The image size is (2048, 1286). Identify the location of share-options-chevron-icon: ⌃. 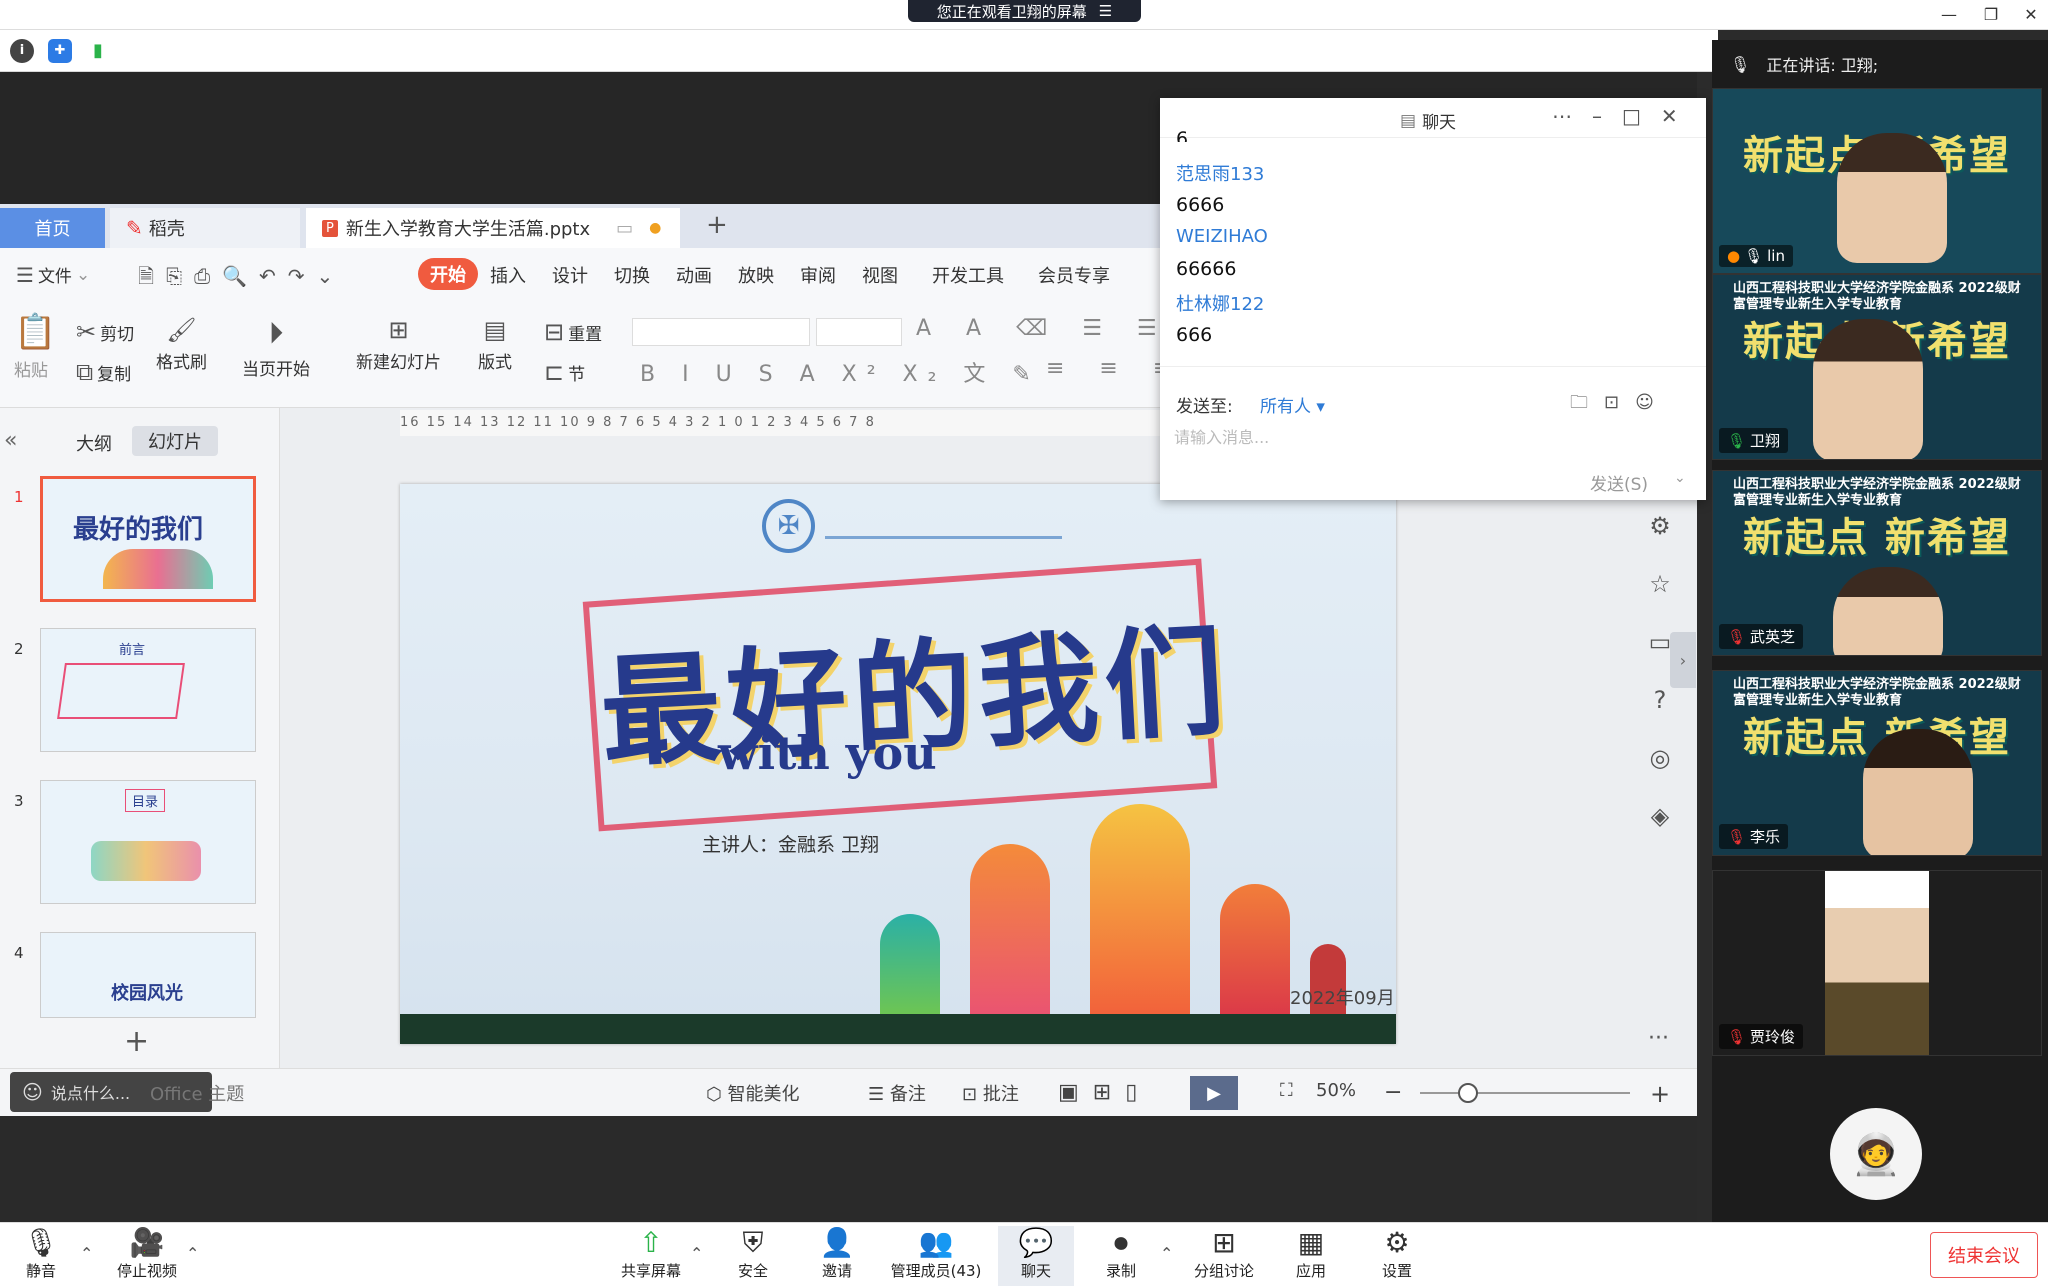
(696, 1253).